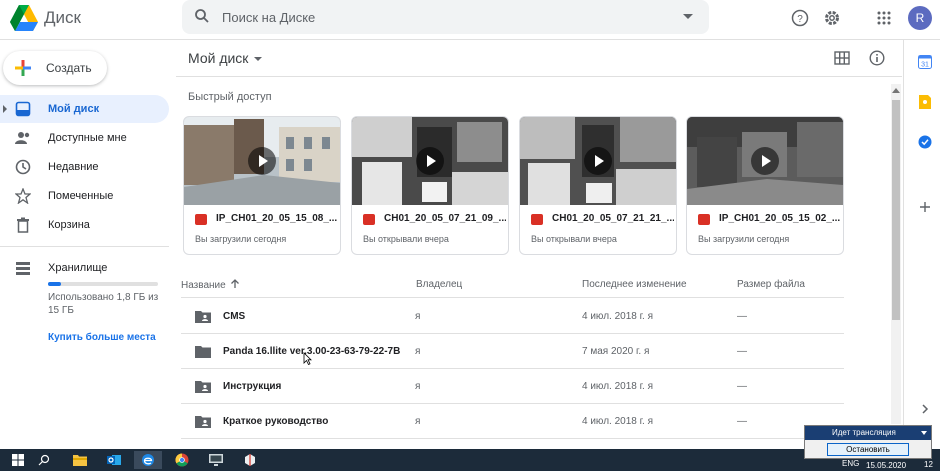 The image size is (940, 471). I want to click on column-header-modified: Последнее изменение, so click(634, 284).